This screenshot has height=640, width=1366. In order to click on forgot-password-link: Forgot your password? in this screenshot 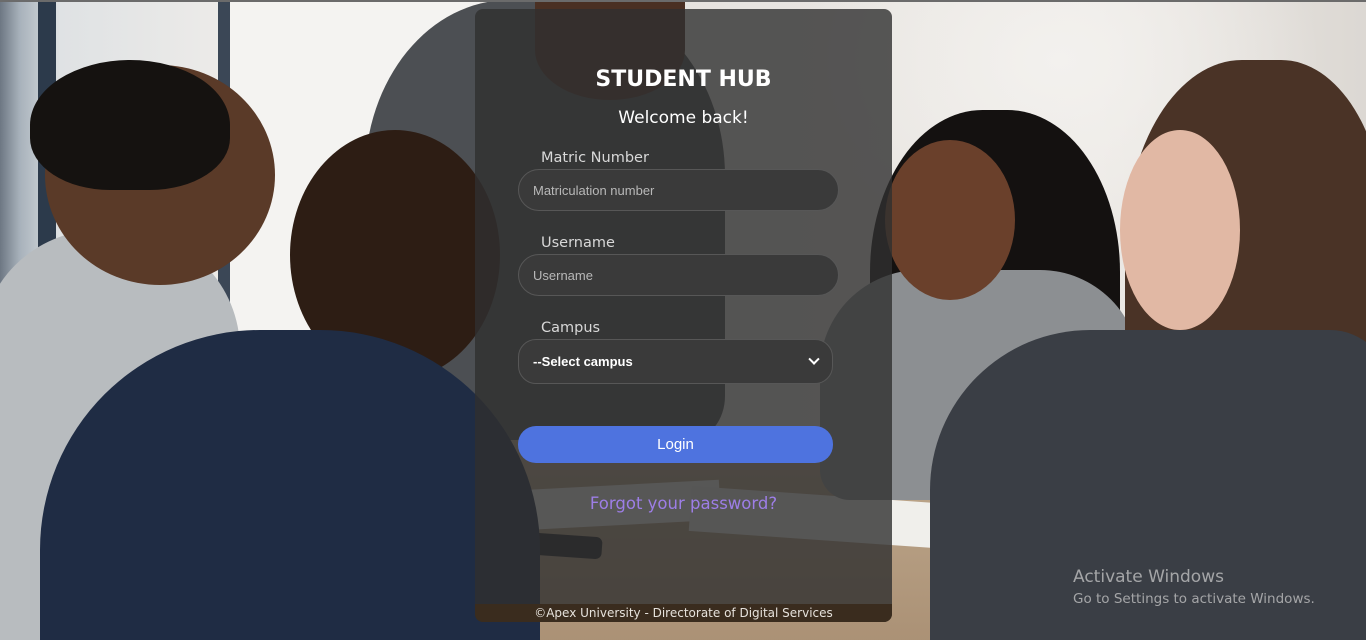, I will do `click(683, 503)`.